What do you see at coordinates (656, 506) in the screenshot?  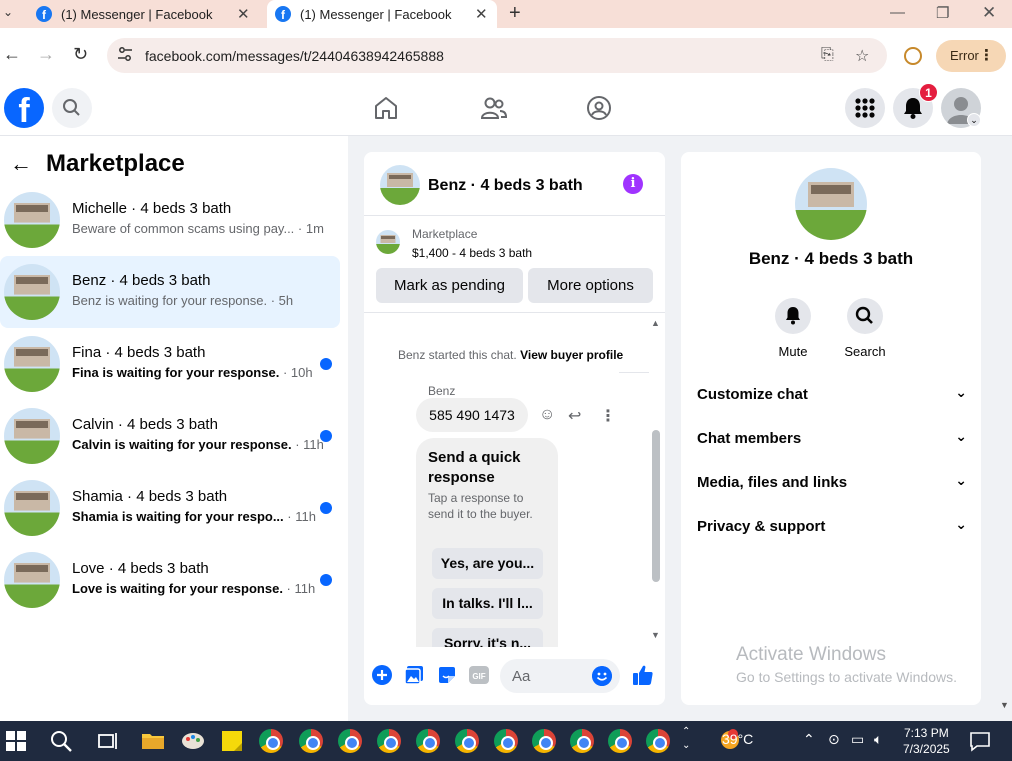 I see `scrollbar-thumb` at bounding box center [656, 506].